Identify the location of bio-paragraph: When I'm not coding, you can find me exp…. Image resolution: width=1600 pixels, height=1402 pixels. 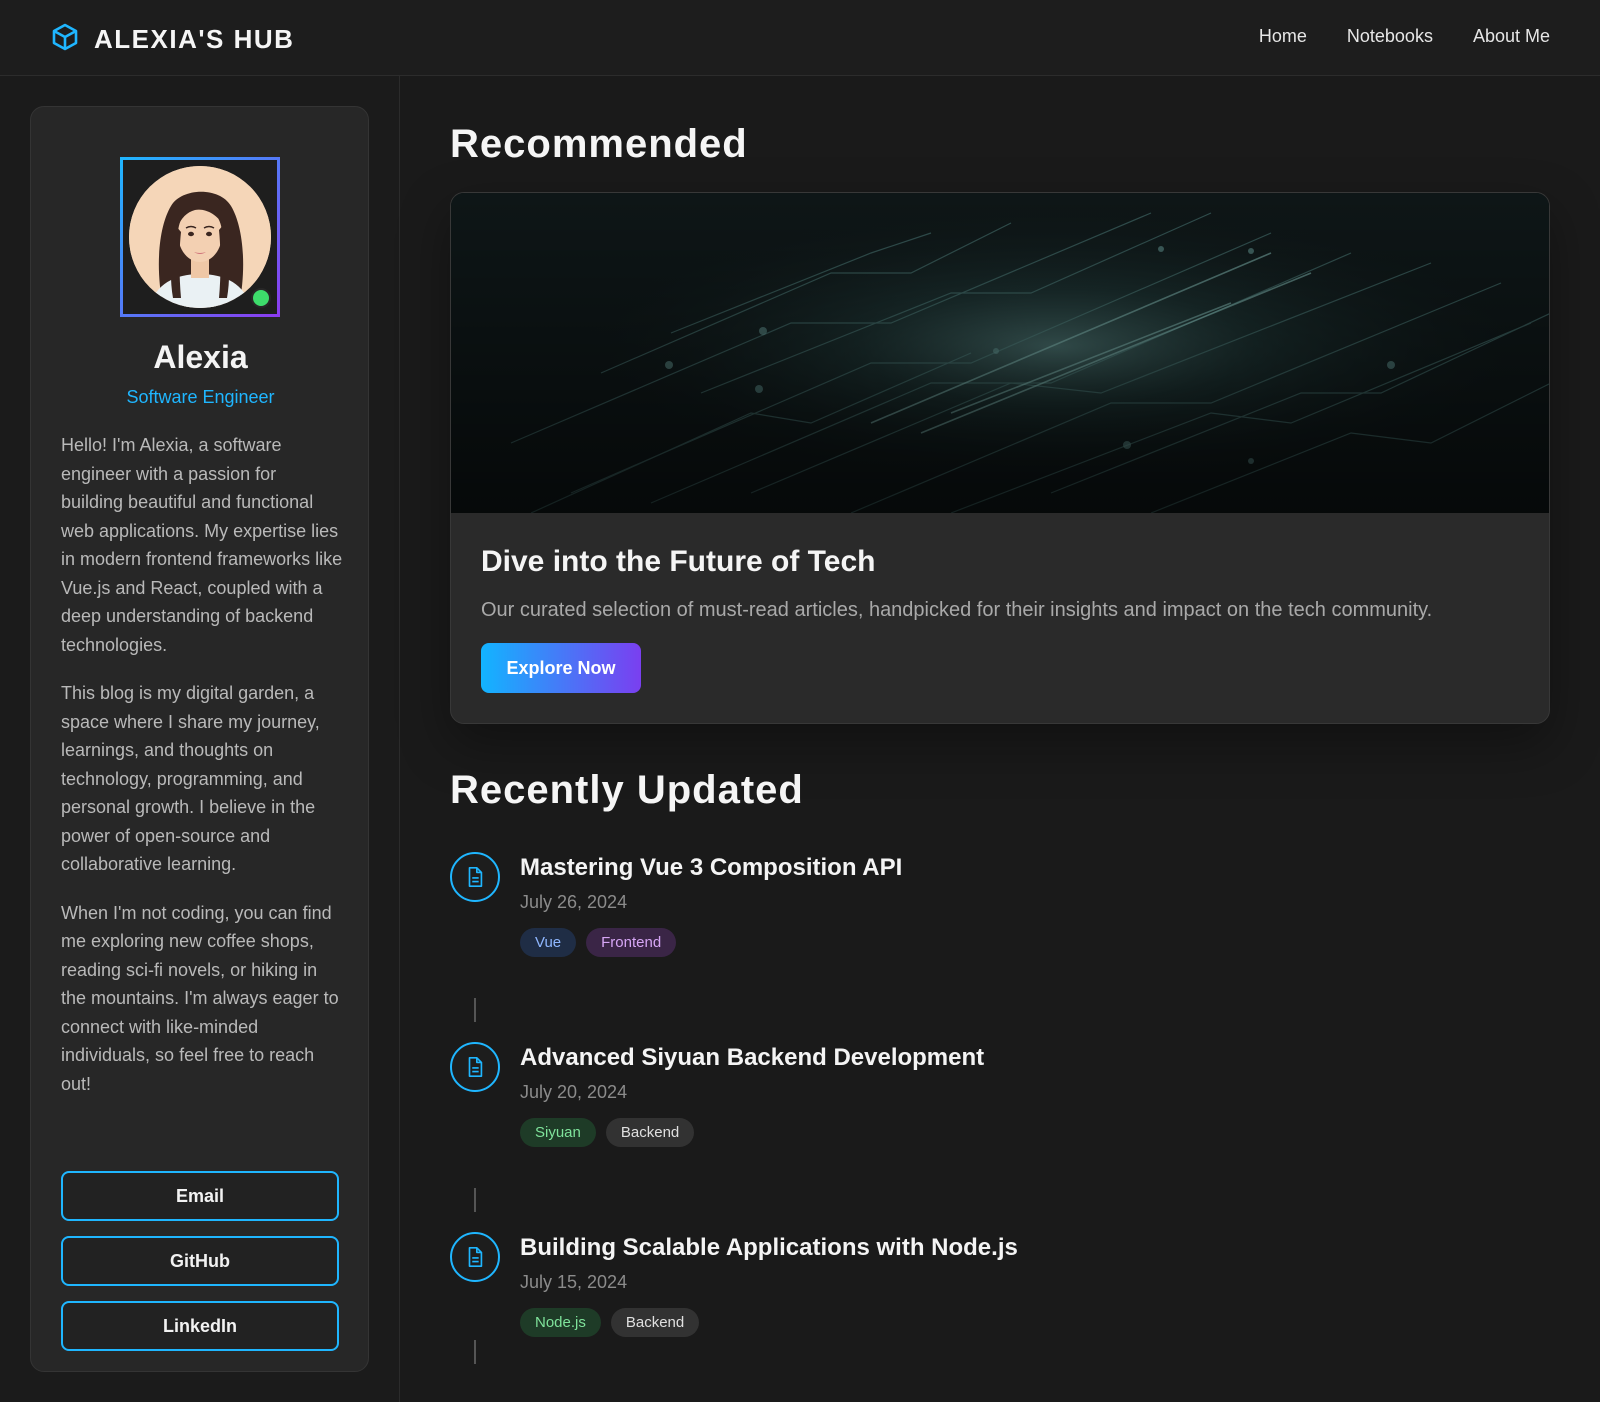
(200, 998).